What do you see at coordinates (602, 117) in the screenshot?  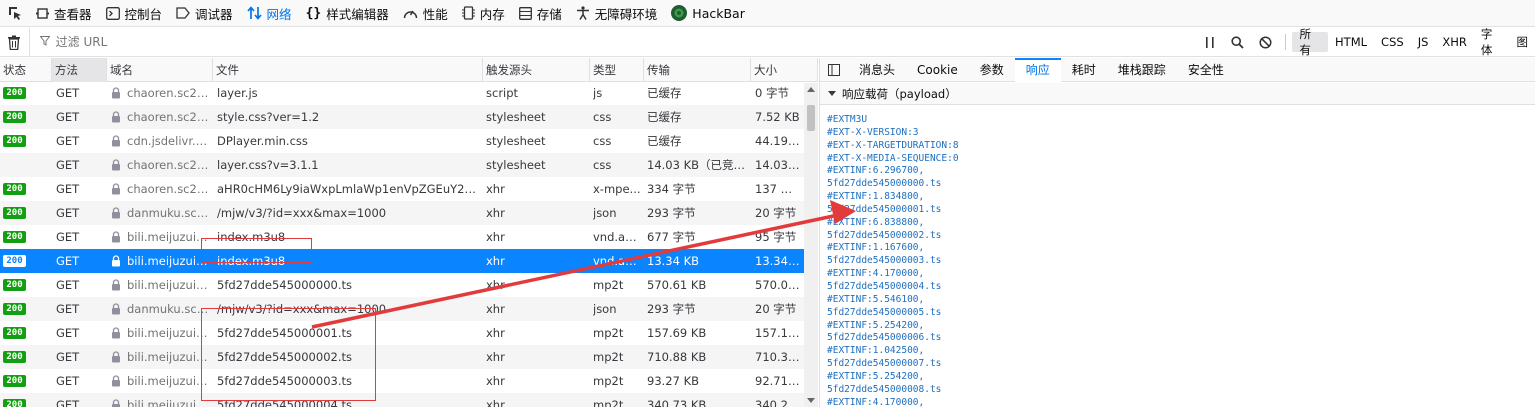 I see `cell-type: css` at bounding box center [602, 117].